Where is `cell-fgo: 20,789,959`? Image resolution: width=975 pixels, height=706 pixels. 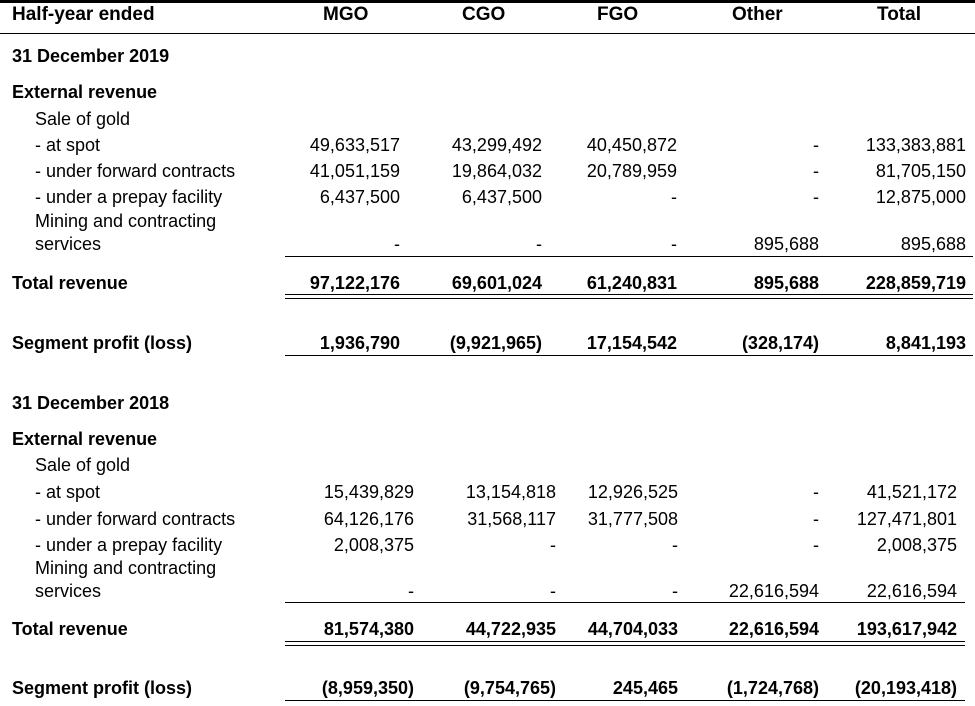
cell-fgo: 20,789,959 is located at coordinates (631, 171).